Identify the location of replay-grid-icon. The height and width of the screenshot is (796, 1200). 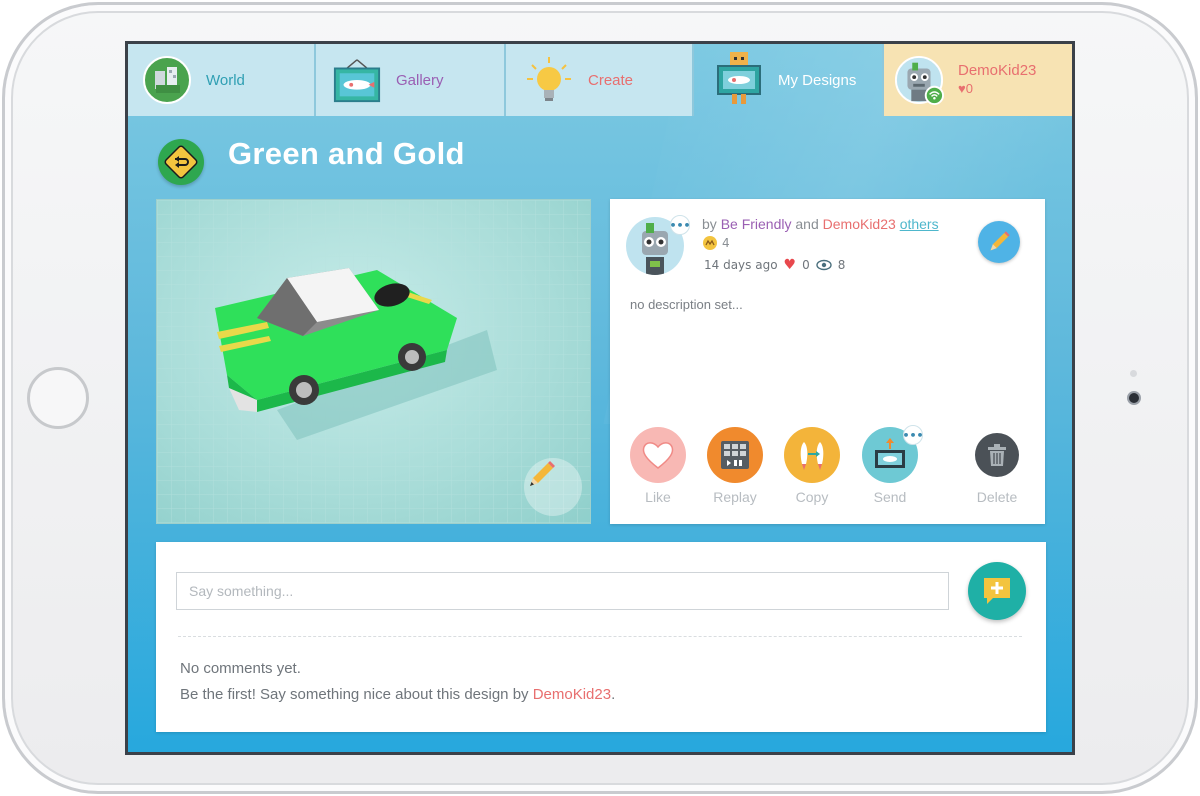
(735, 455).